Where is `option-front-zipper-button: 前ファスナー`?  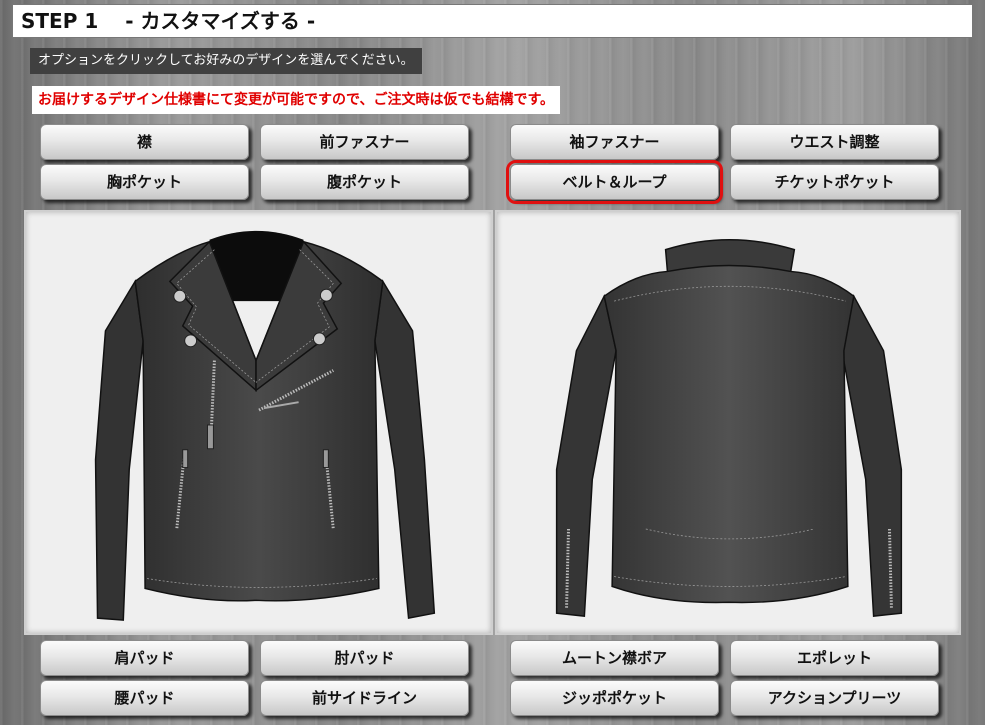
option-front-zipper-button: 前ファスナー is located at coordinates (364, 142).